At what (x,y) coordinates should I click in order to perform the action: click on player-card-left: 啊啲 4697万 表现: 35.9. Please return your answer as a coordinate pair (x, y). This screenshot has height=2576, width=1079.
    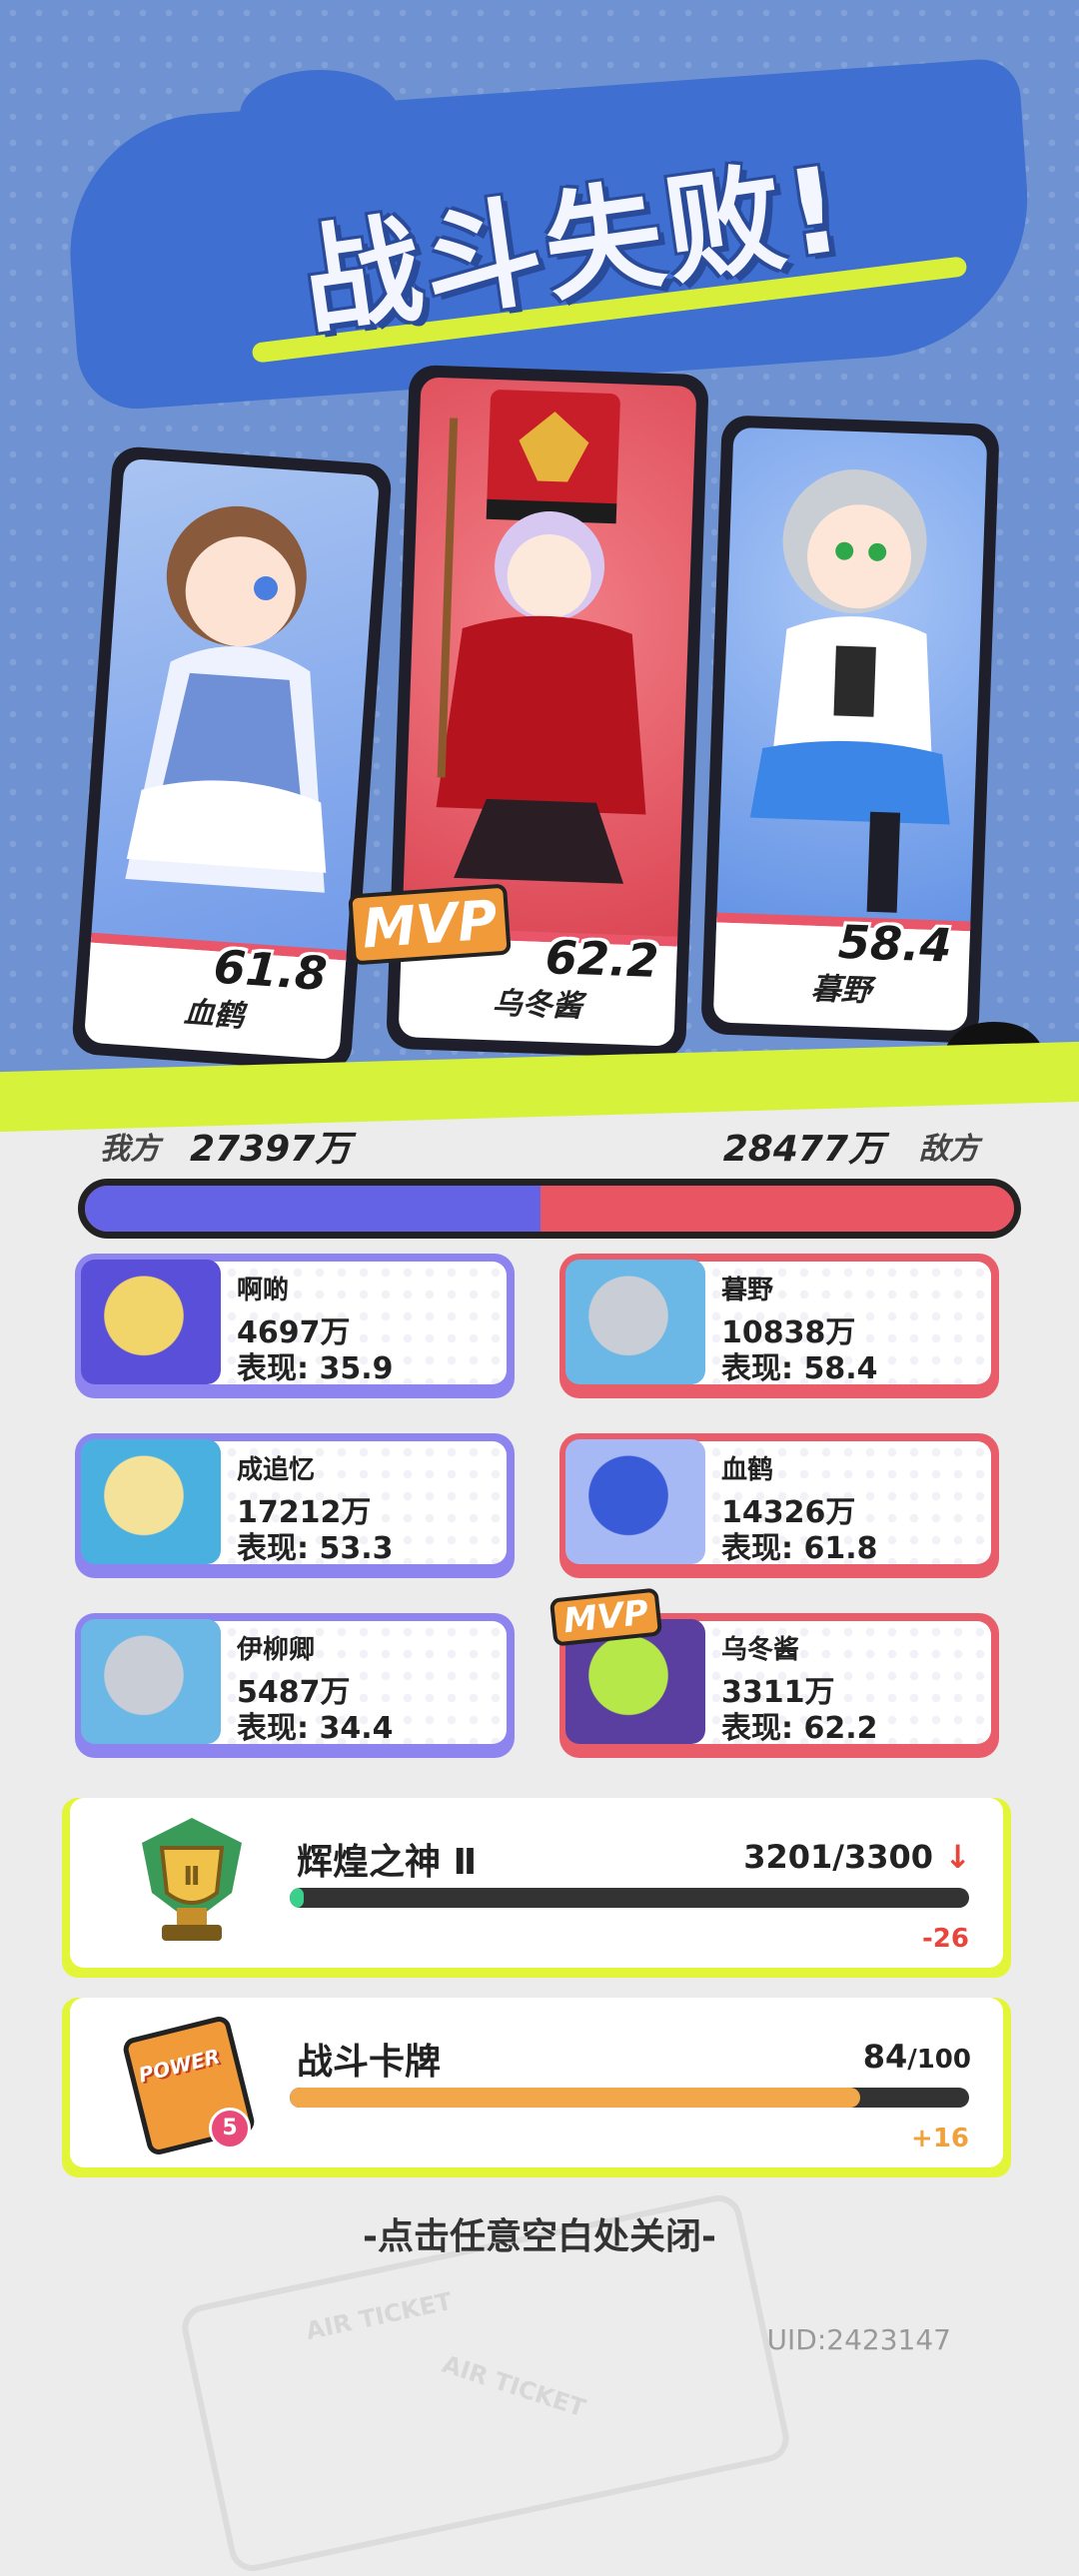
    Looking at the image, I should click on (295, 1326).